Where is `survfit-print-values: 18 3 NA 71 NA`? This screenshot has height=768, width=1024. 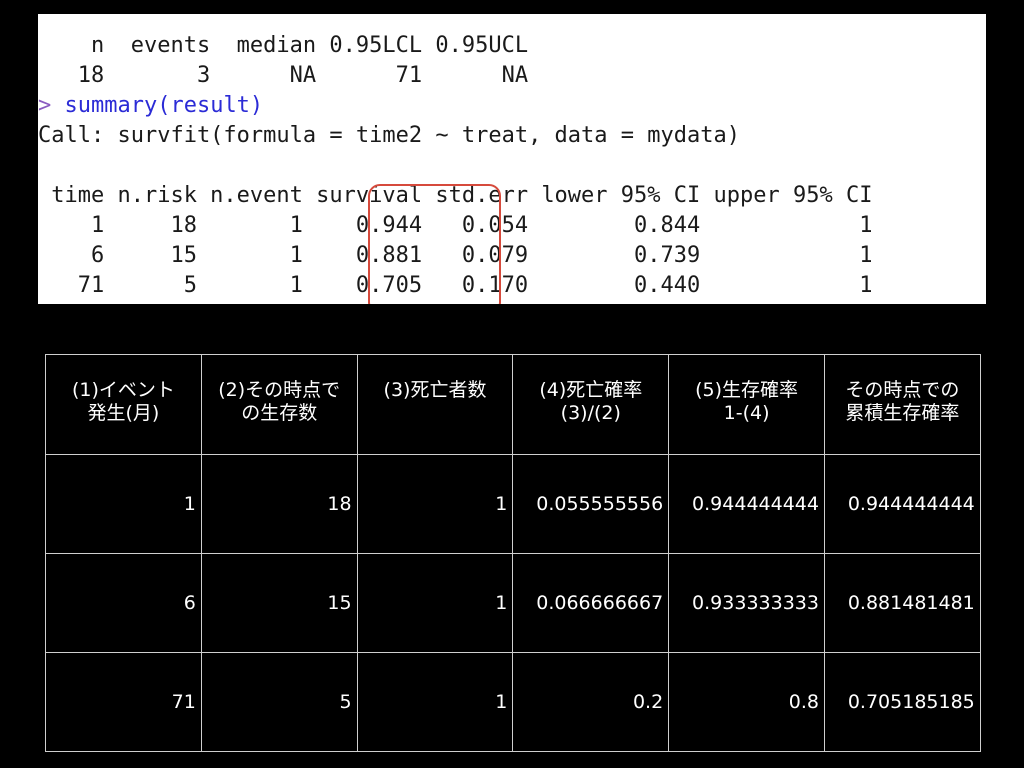
survfit-print-values: 18 3 NA 71 NA is located at coordinates (283, 75).